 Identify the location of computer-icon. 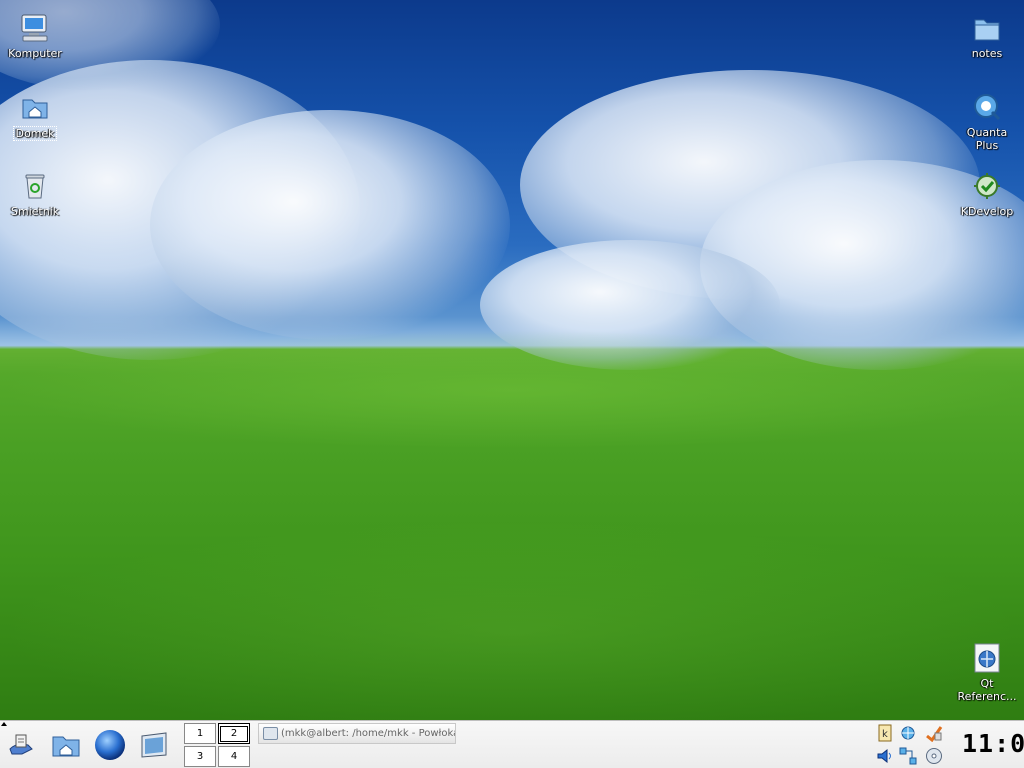
(35, 28).